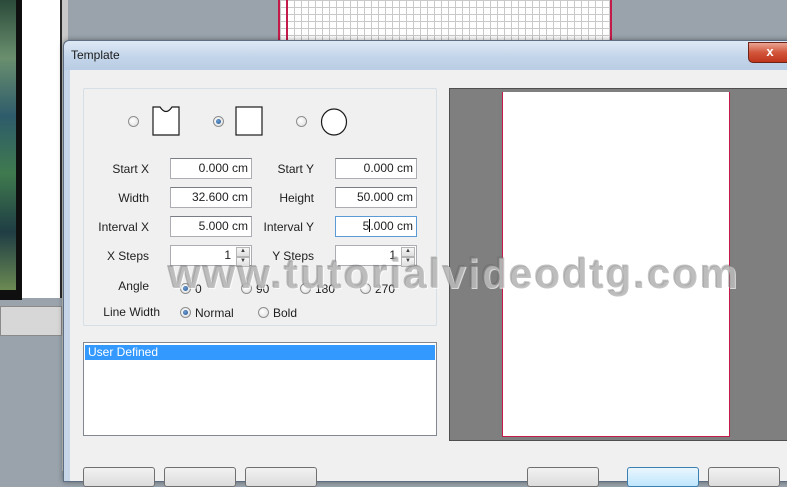 This screenshot has height=487, width=787. Describe the element at coordinates (325, 289) in the screenshot. I see `angle-option-180: 180` at that location.